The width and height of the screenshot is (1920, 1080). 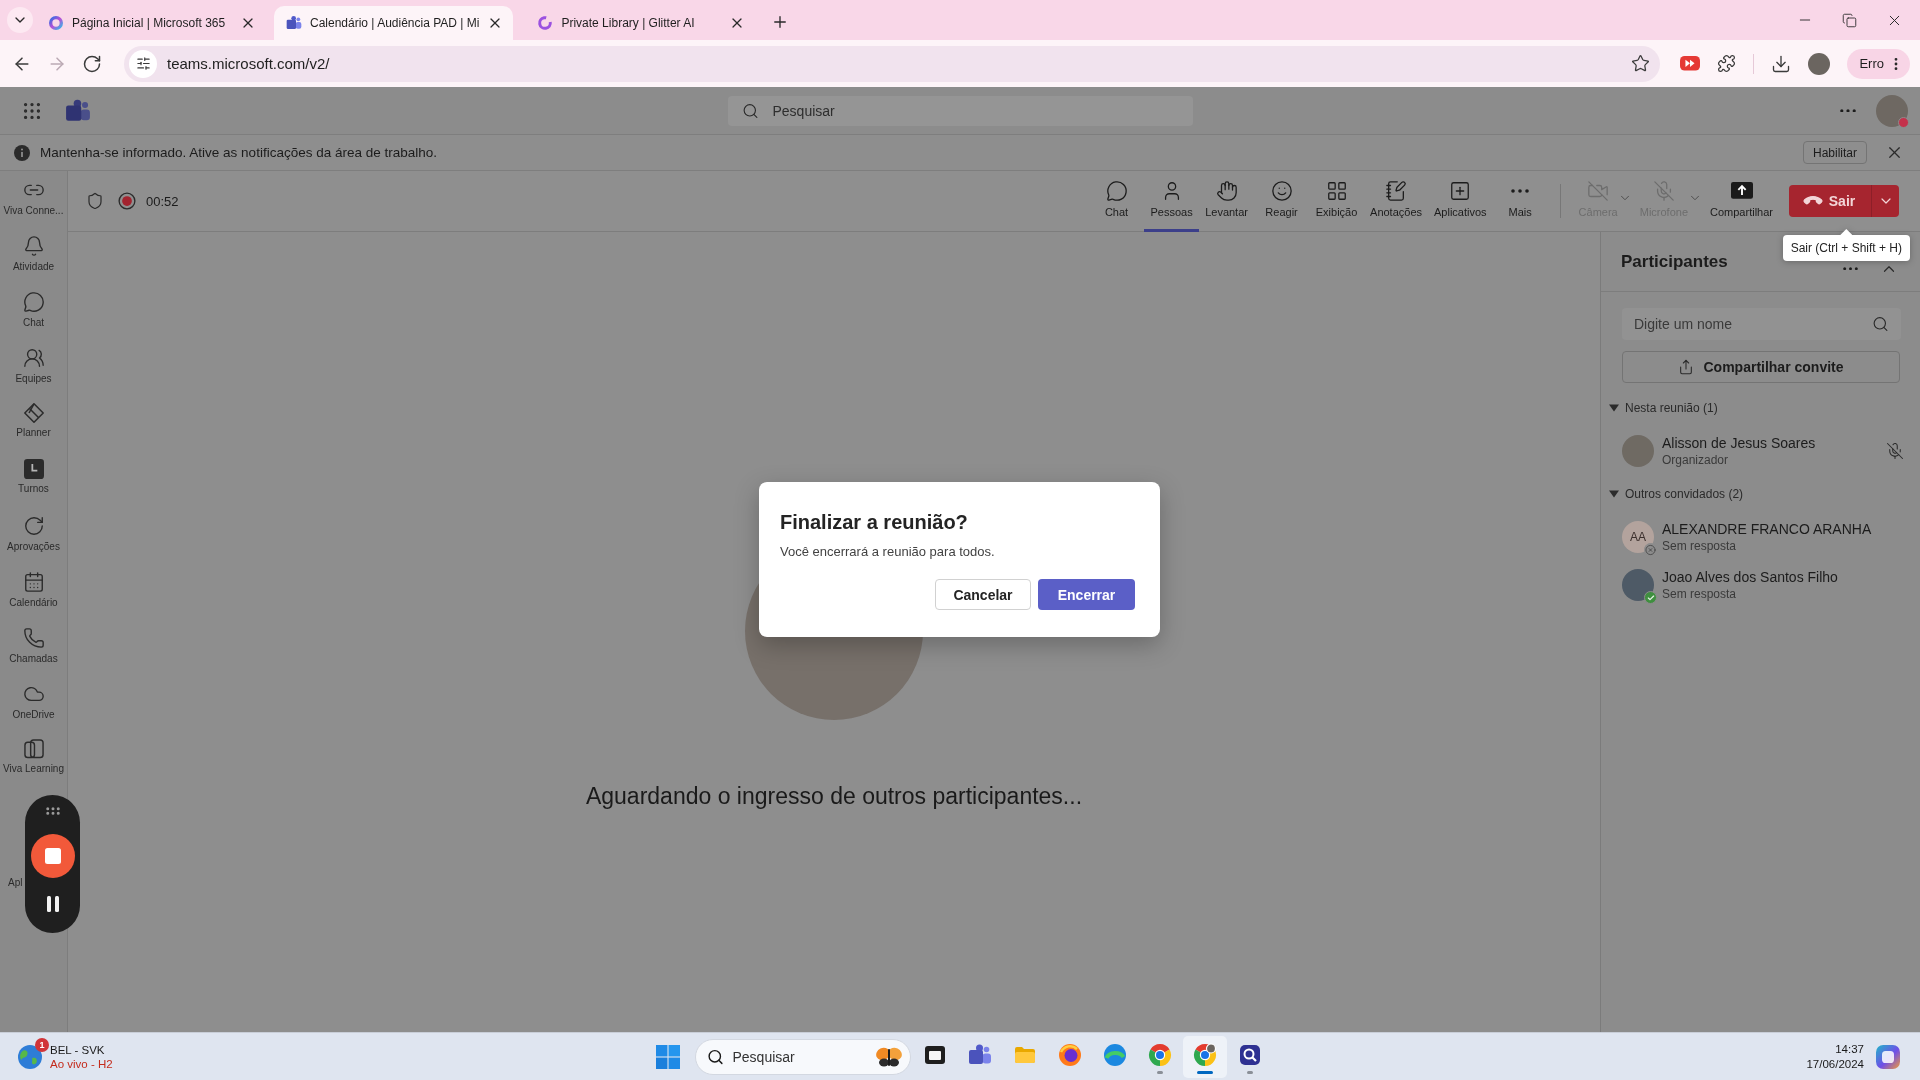 I want to click on meeting-timer: 00:52, so click(x=162, y=201).